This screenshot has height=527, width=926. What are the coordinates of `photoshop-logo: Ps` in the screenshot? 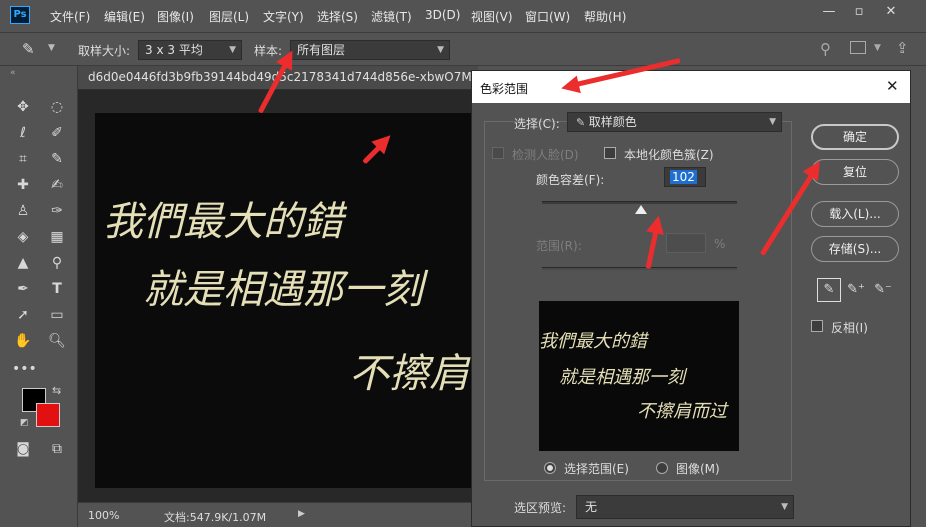 It's located at (20, 15).